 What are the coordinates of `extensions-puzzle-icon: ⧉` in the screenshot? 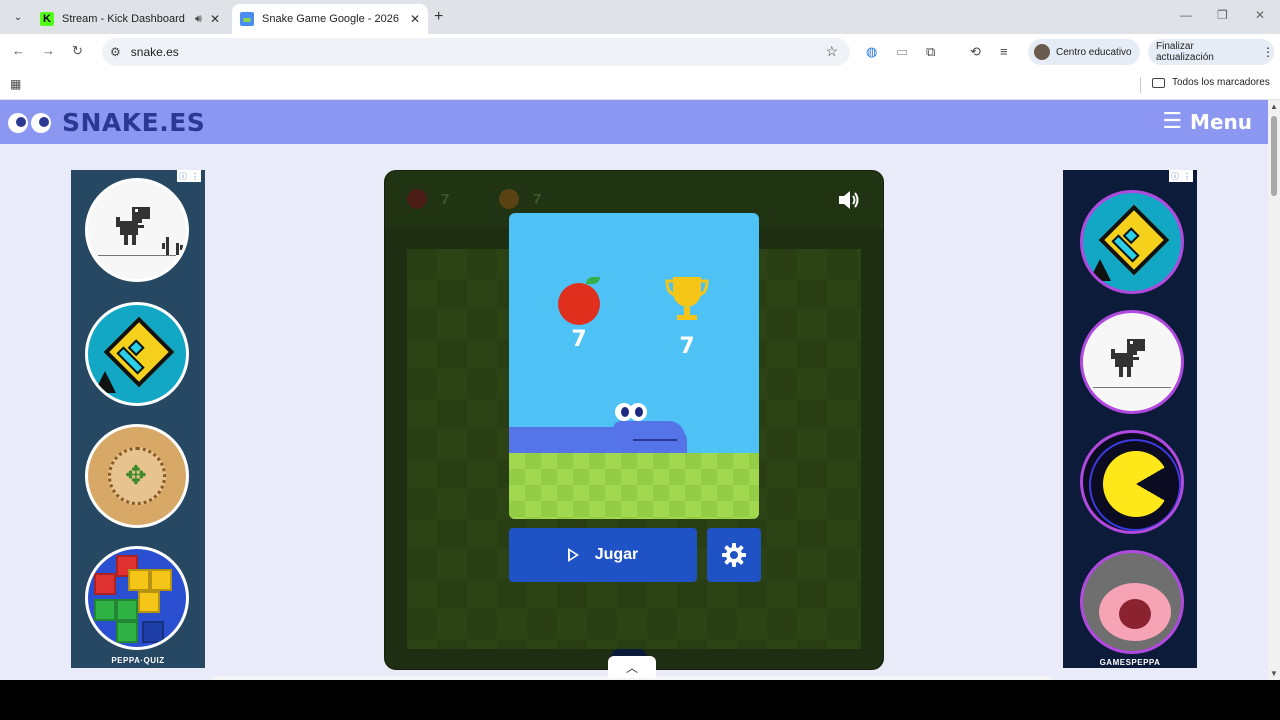 It's located at (930, 52).